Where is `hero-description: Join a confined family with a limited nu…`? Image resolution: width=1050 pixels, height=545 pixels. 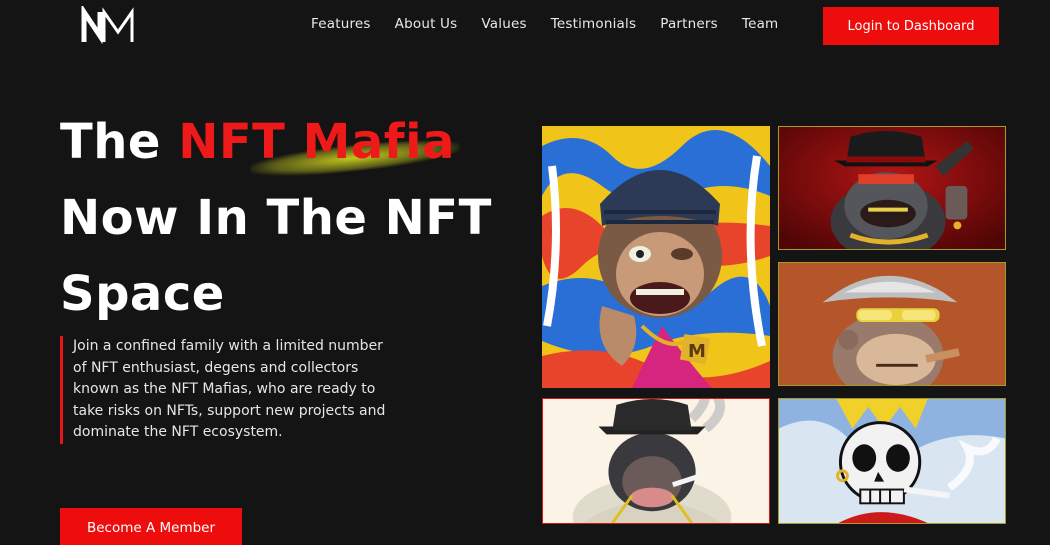 hero-description: Join a confined family with a limited nu… is located at coordinates (225, 390).